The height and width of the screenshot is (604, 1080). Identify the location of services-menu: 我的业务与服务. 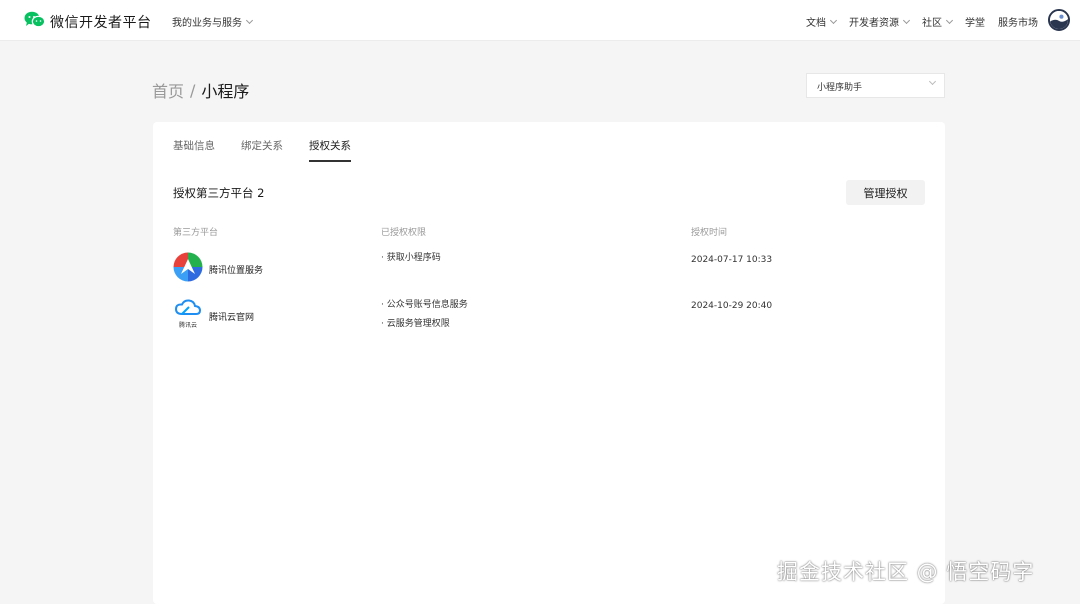
(213, 21).